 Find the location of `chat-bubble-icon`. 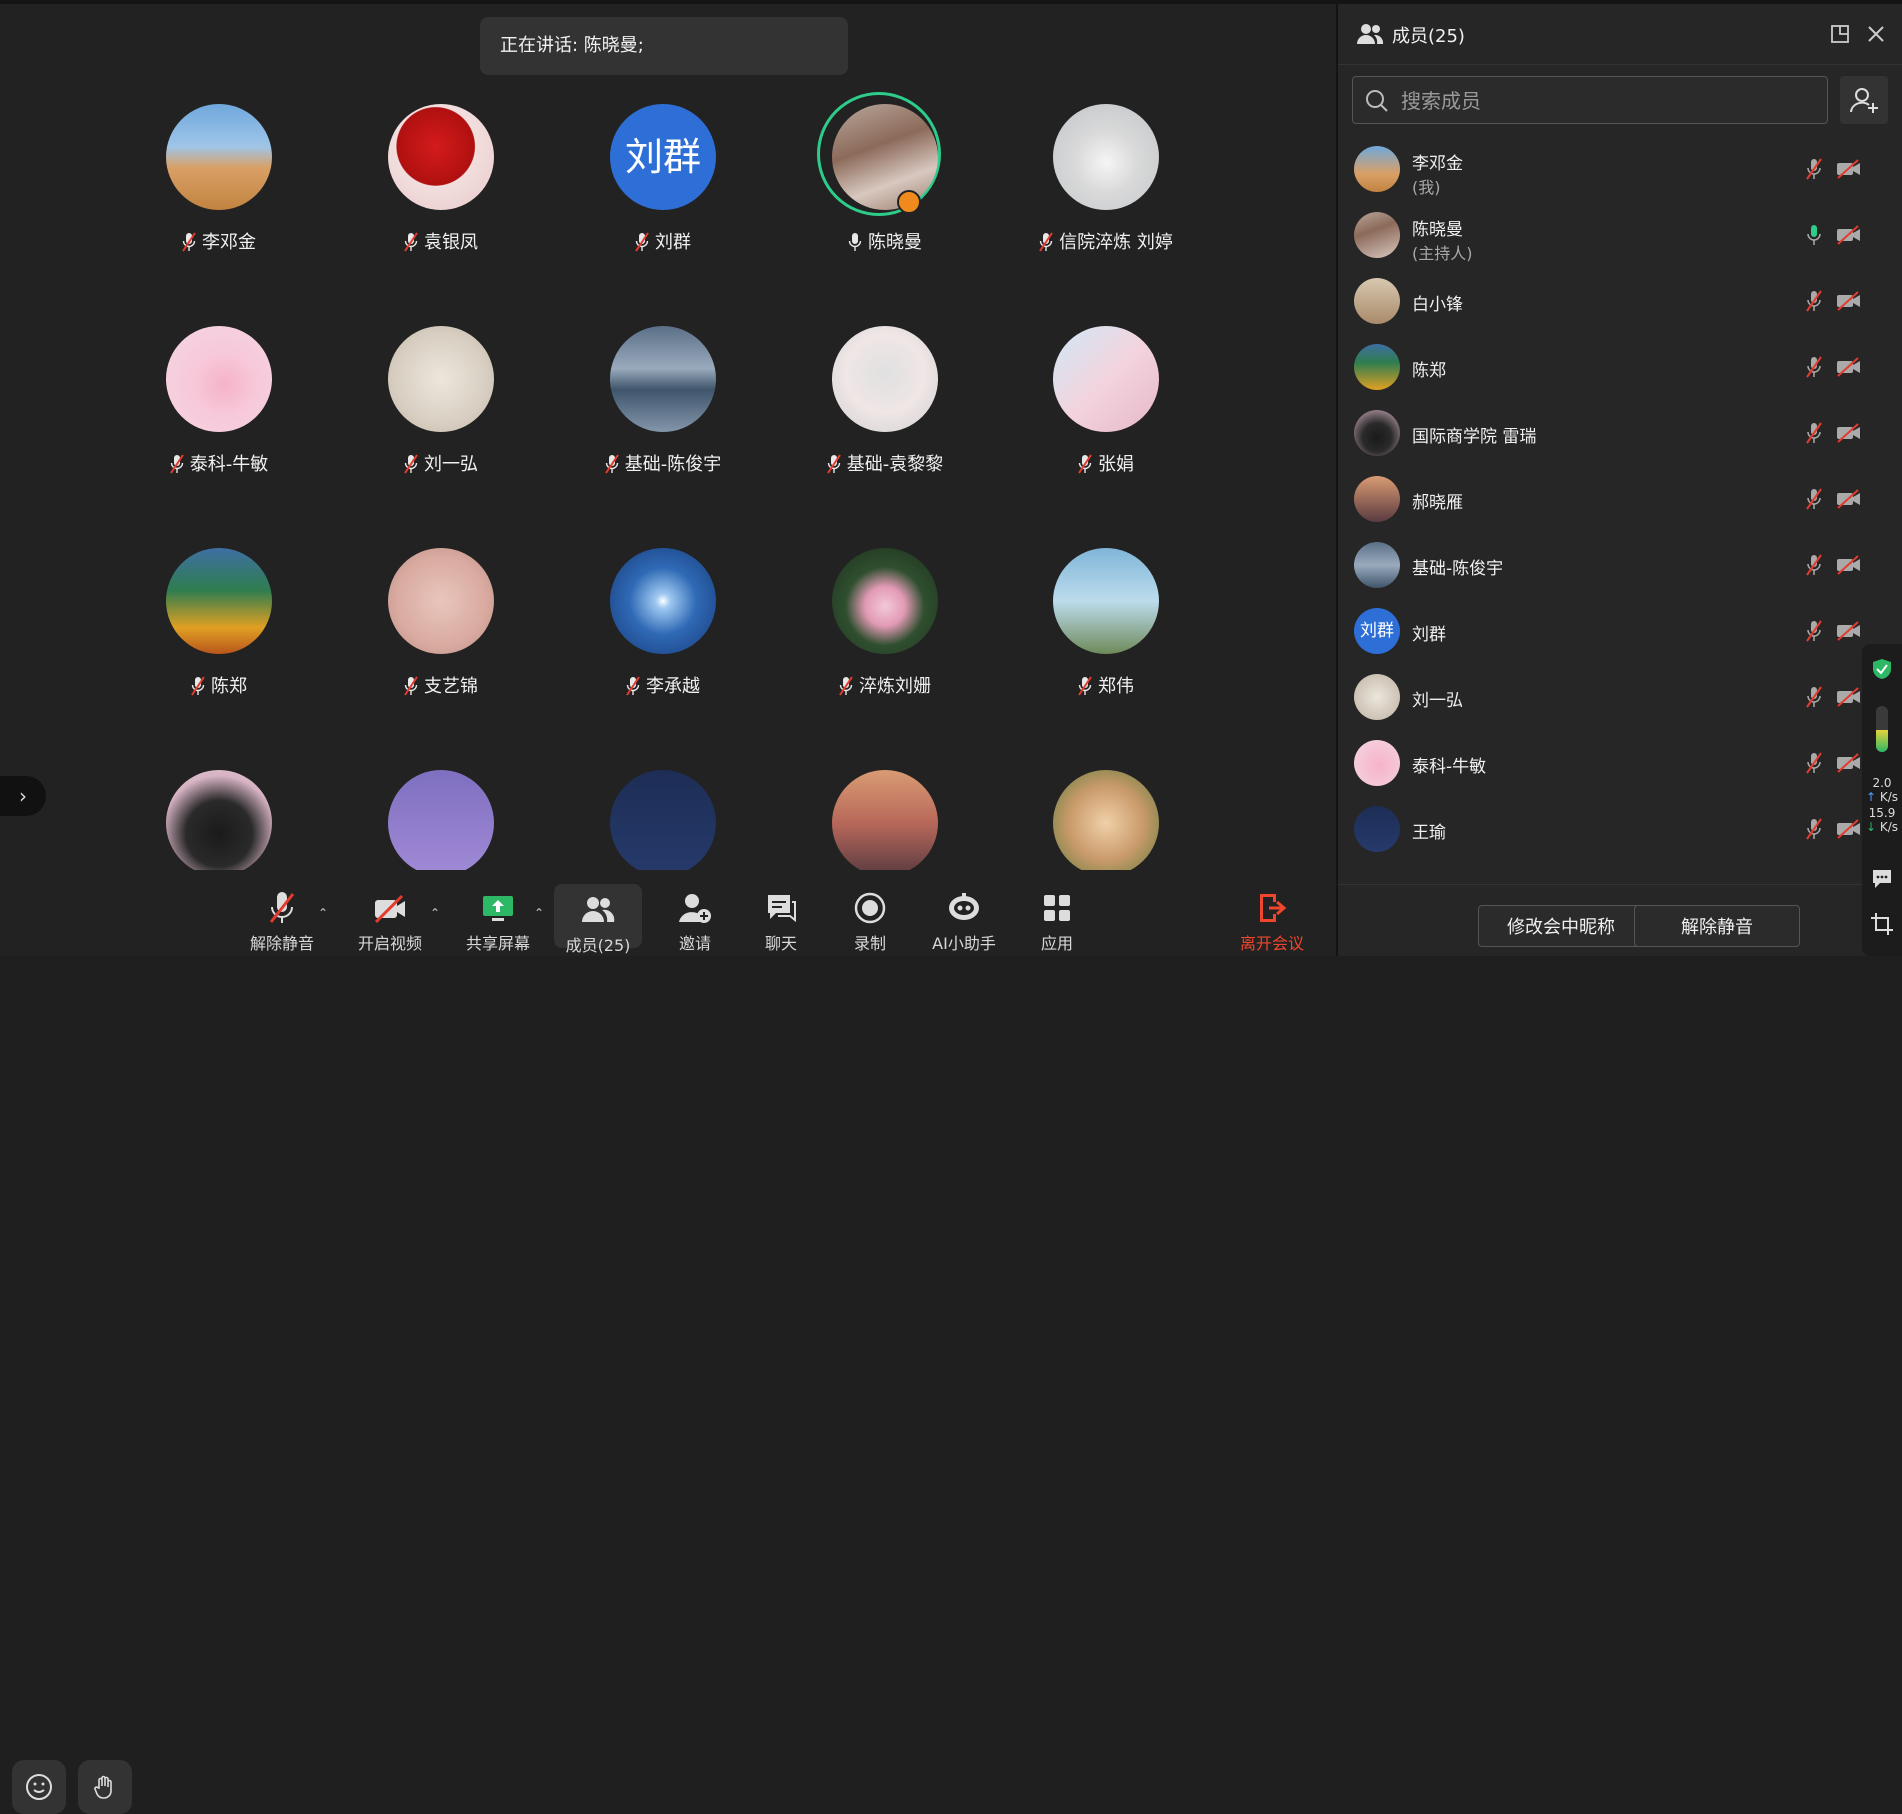

chat-bubble-icon is located at coordinates (1882, 879).